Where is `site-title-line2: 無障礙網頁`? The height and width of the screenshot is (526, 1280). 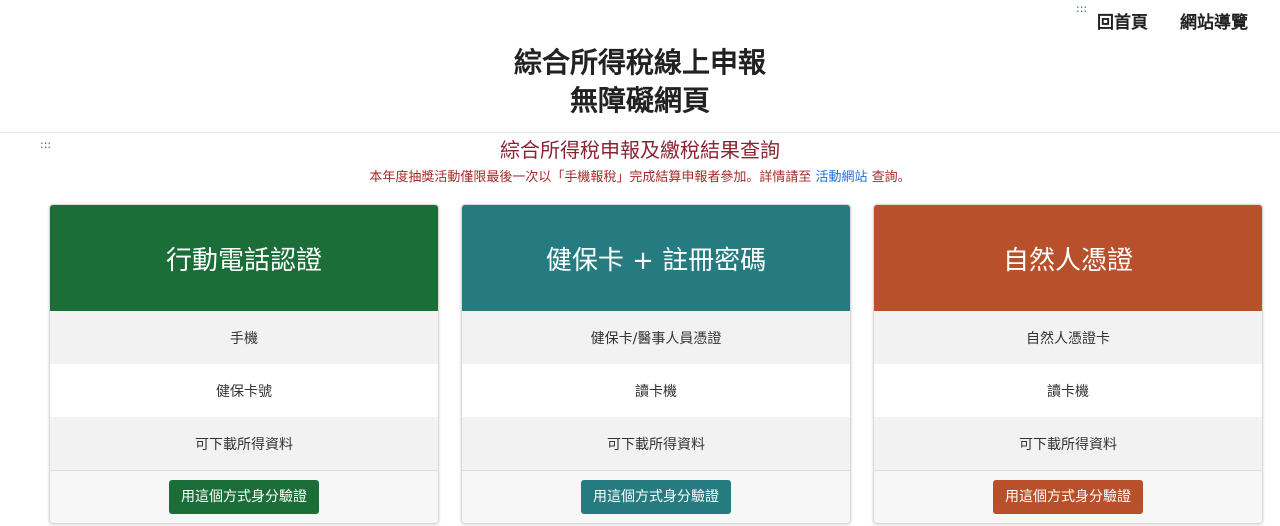 site-title-line2: 無障礙網頁 is located at coordinates (639, 100).